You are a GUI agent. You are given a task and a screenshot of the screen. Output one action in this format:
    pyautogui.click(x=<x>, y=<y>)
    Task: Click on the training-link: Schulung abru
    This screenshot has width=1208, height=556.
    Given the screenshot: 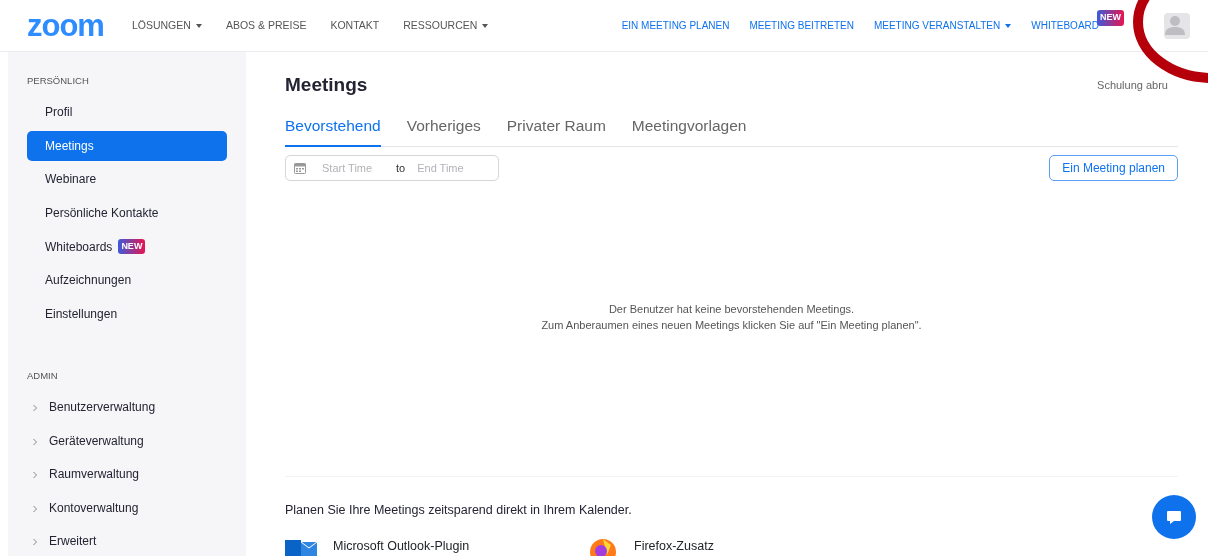 What is the action you would take?
    pyautogui.click(x=1132, y=85)
    